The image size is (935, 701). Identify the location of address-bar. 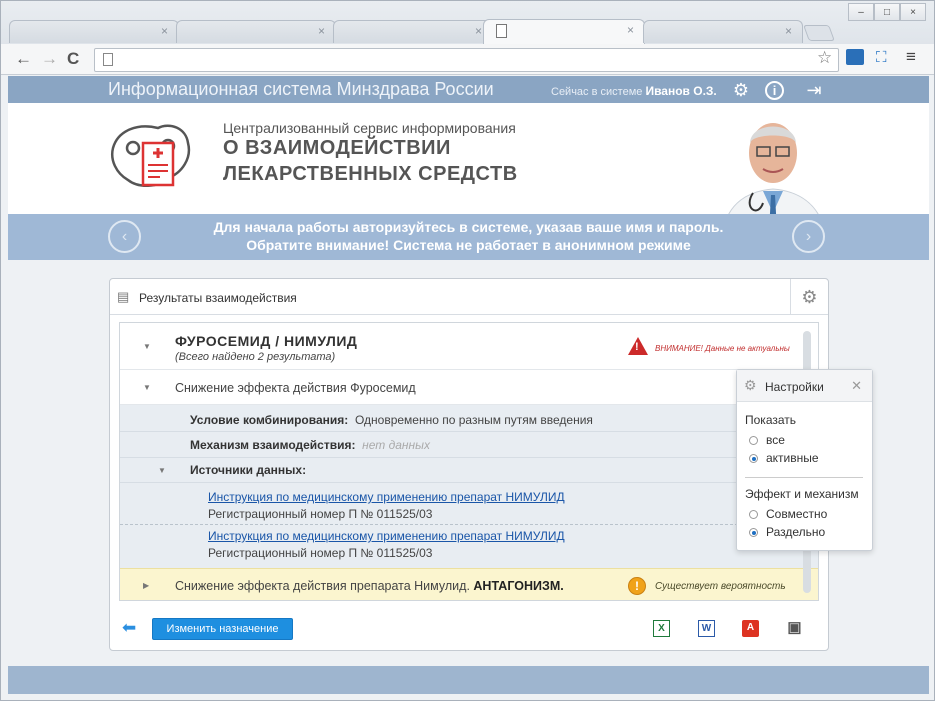
(466, 60).